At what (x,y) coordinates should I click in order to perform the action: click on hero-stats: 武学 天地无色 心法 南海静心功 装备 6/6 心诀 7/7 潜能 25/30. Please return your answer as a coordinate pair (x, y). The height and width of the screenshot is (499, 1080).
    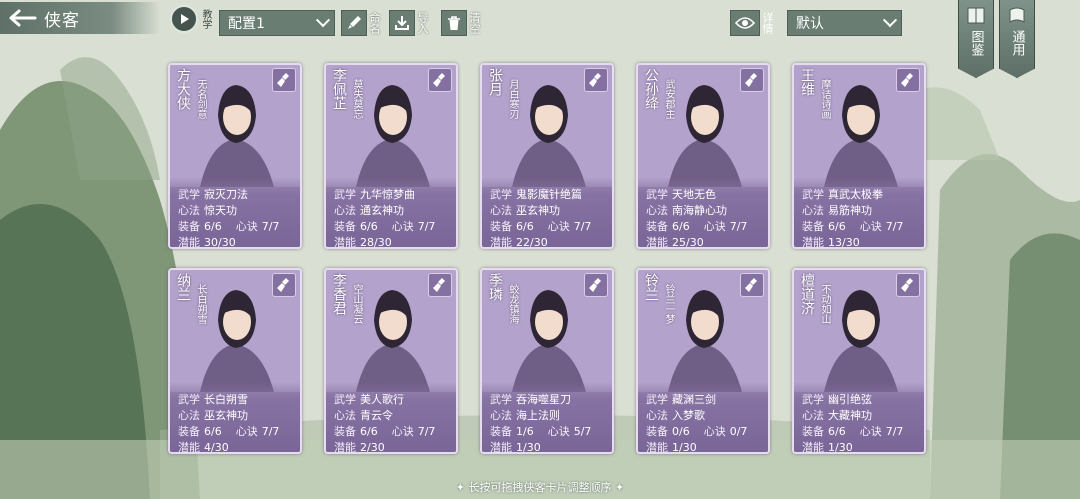
    Looking at the image, I should click on (703, 212).